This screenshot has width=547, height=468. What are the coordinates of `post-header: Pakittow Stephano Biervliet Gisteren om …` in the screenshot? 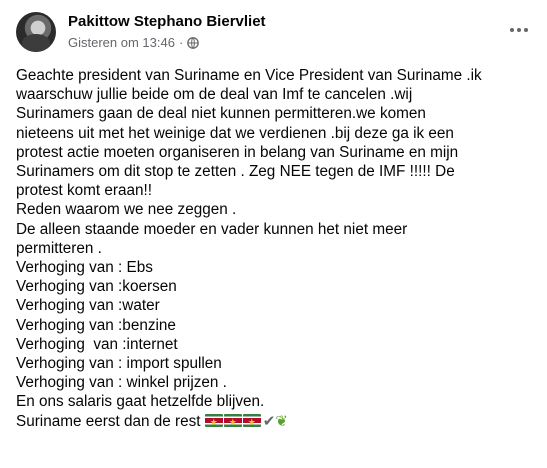 It's located at (275, 33).